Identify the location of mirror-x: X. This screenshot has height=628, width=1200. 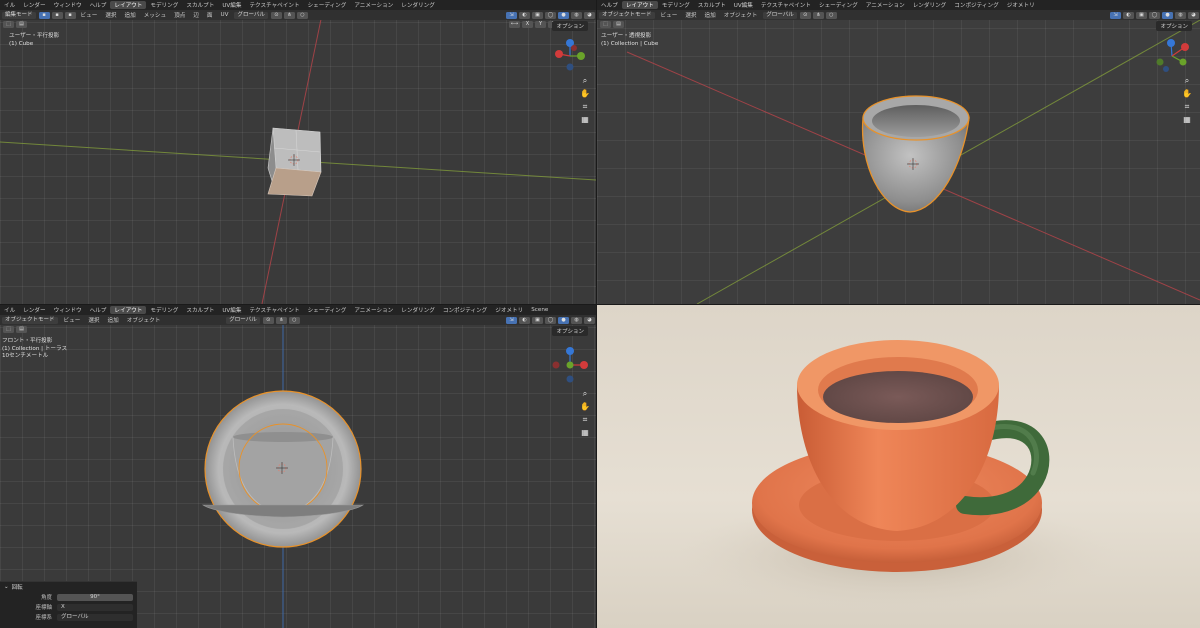
(527, 24).